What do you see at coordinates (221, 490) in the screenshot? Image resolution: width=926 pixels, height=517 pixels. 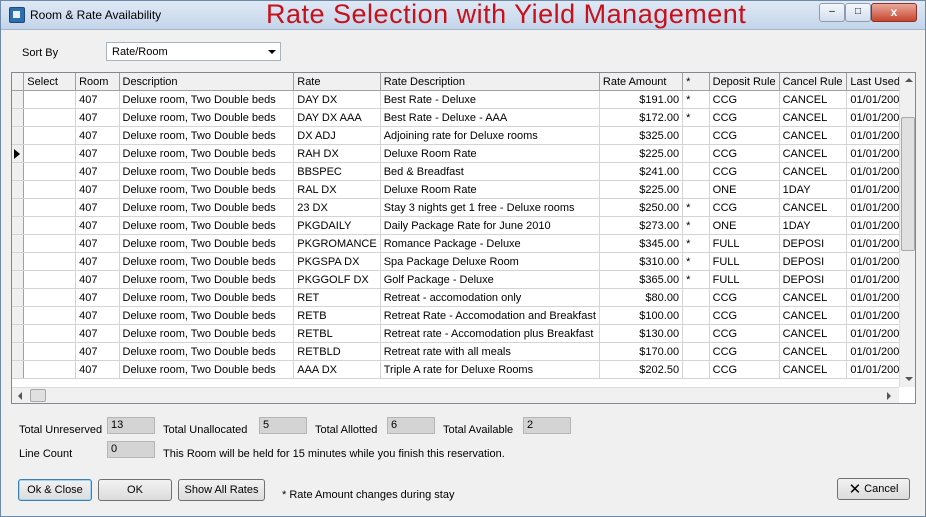 I see `show-all-rates-button: Show All Rates` at bounding box center [221, 490].